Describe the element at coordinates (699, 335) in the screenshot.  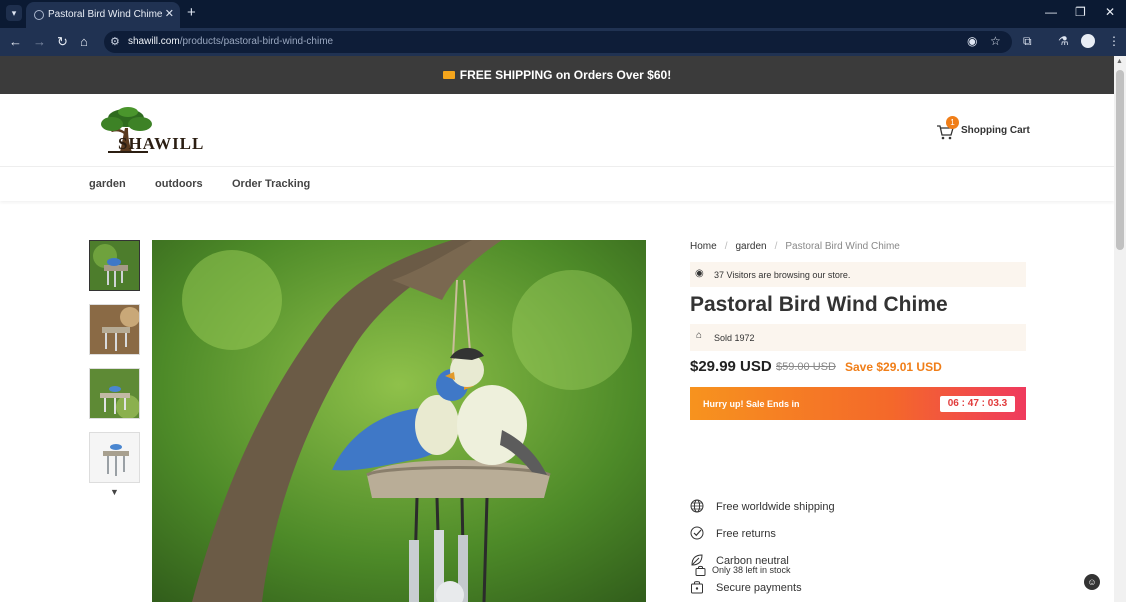
I see `bag-icon: ⌂` at that location.